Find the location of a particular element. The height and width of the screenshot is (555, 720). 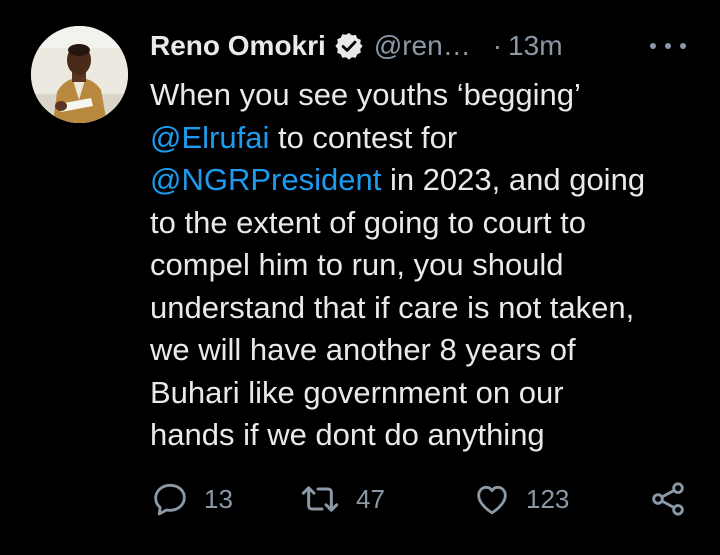

more-options-icon is located at coordinates (668, 46).